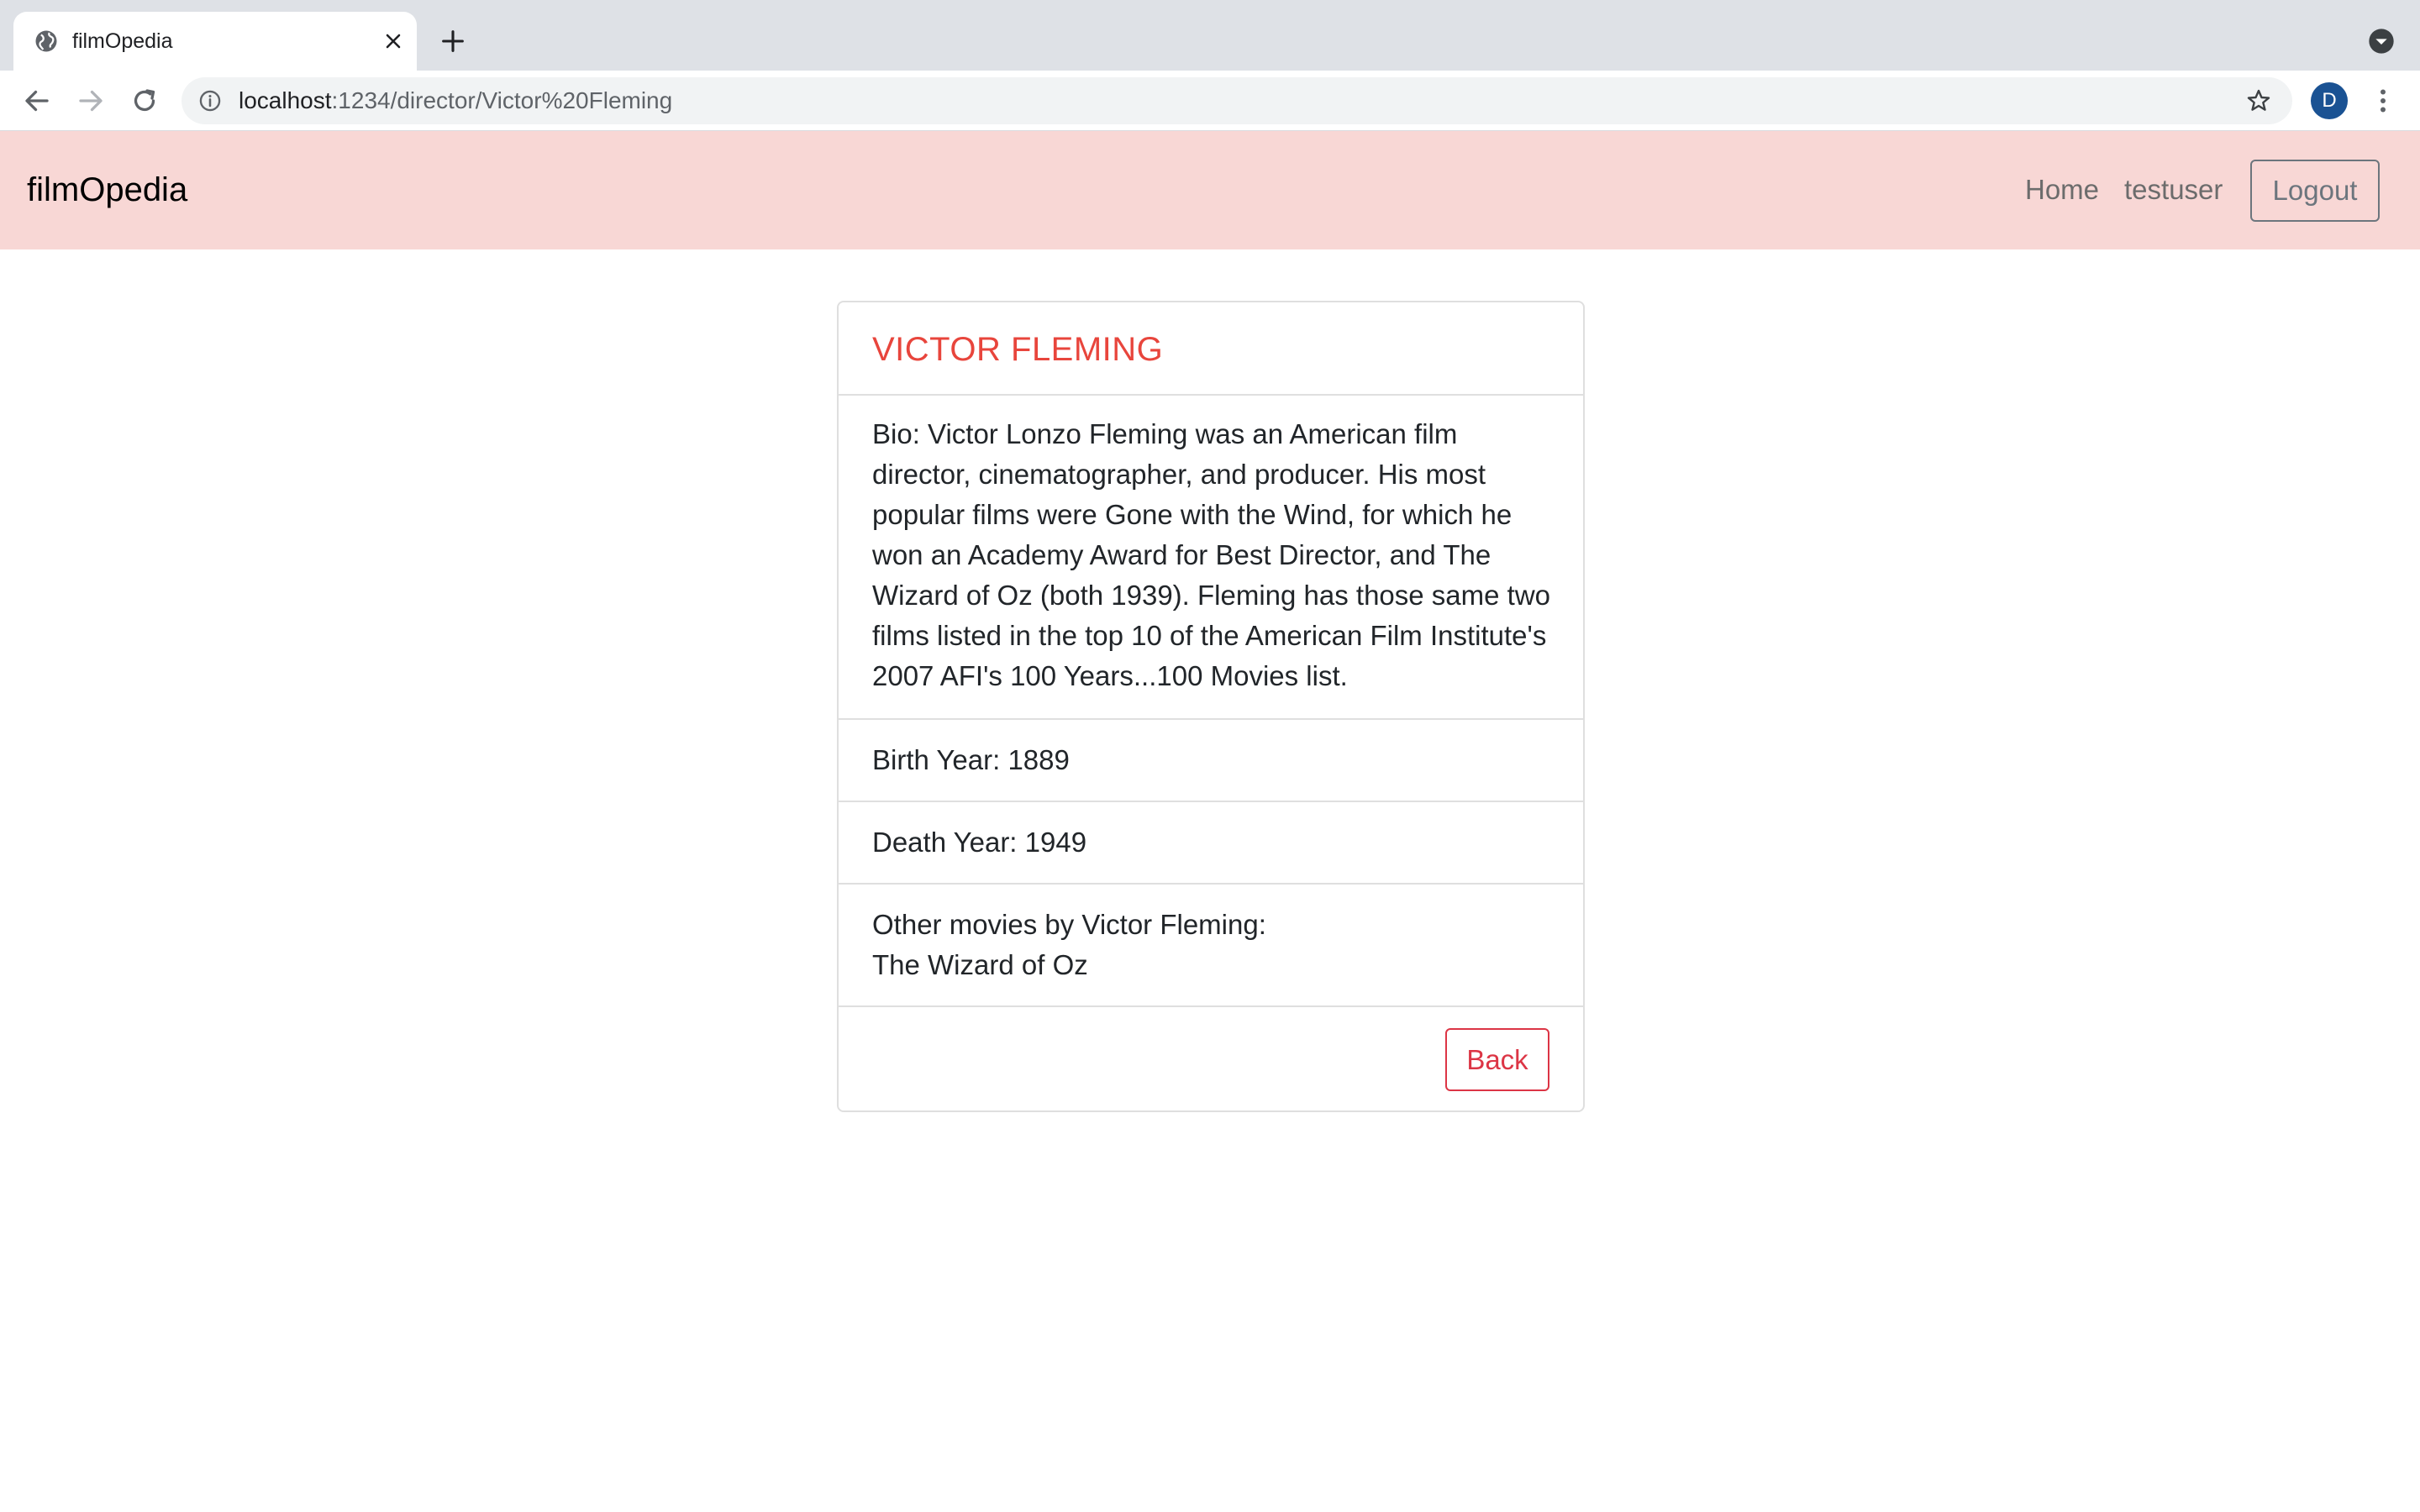 The width and height of the screenshot is (2420, 1512). Describe the element at coordinates (2315, 191) in the screenshot. I see `logout-button: Logout` at that location.